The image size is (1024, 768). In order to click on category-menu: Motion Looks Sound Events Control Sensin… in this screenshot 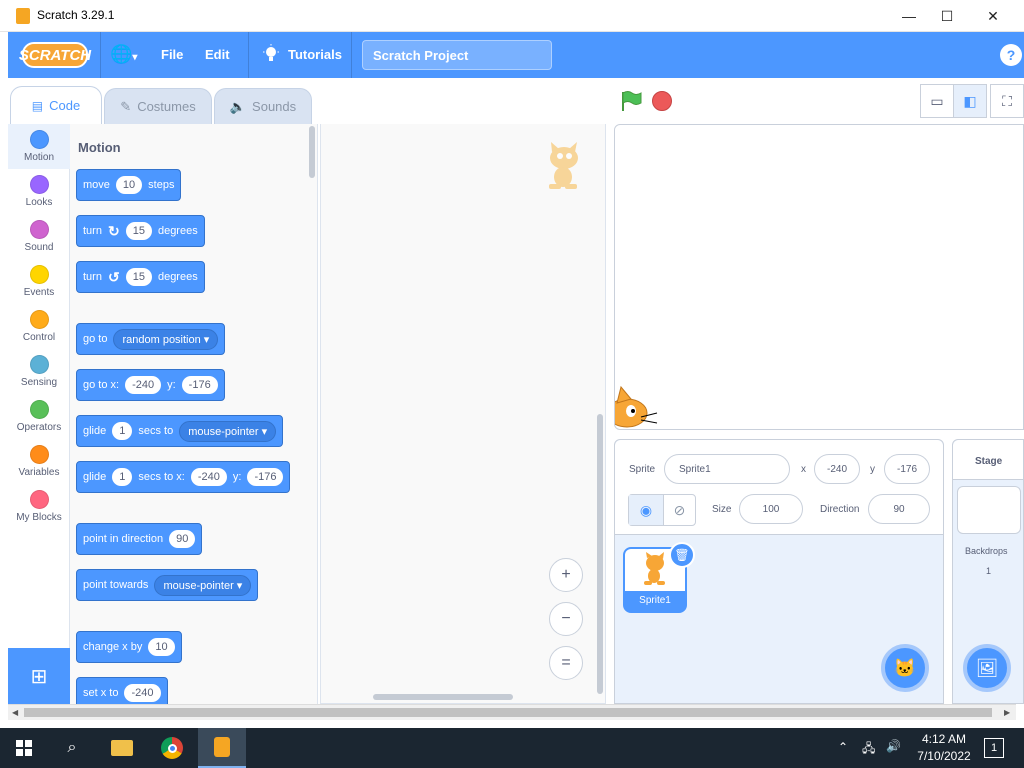, I will do `click(39, 414)`.